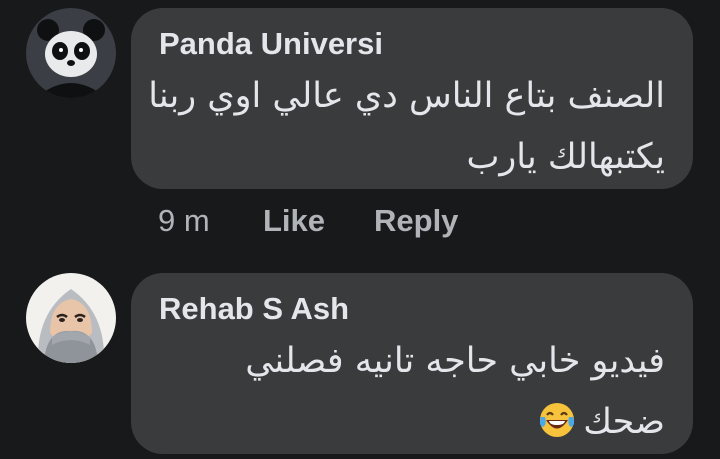 The image size is (720, 459). I want to click on comment-author: Rehab S Ash, so click(254, 309).